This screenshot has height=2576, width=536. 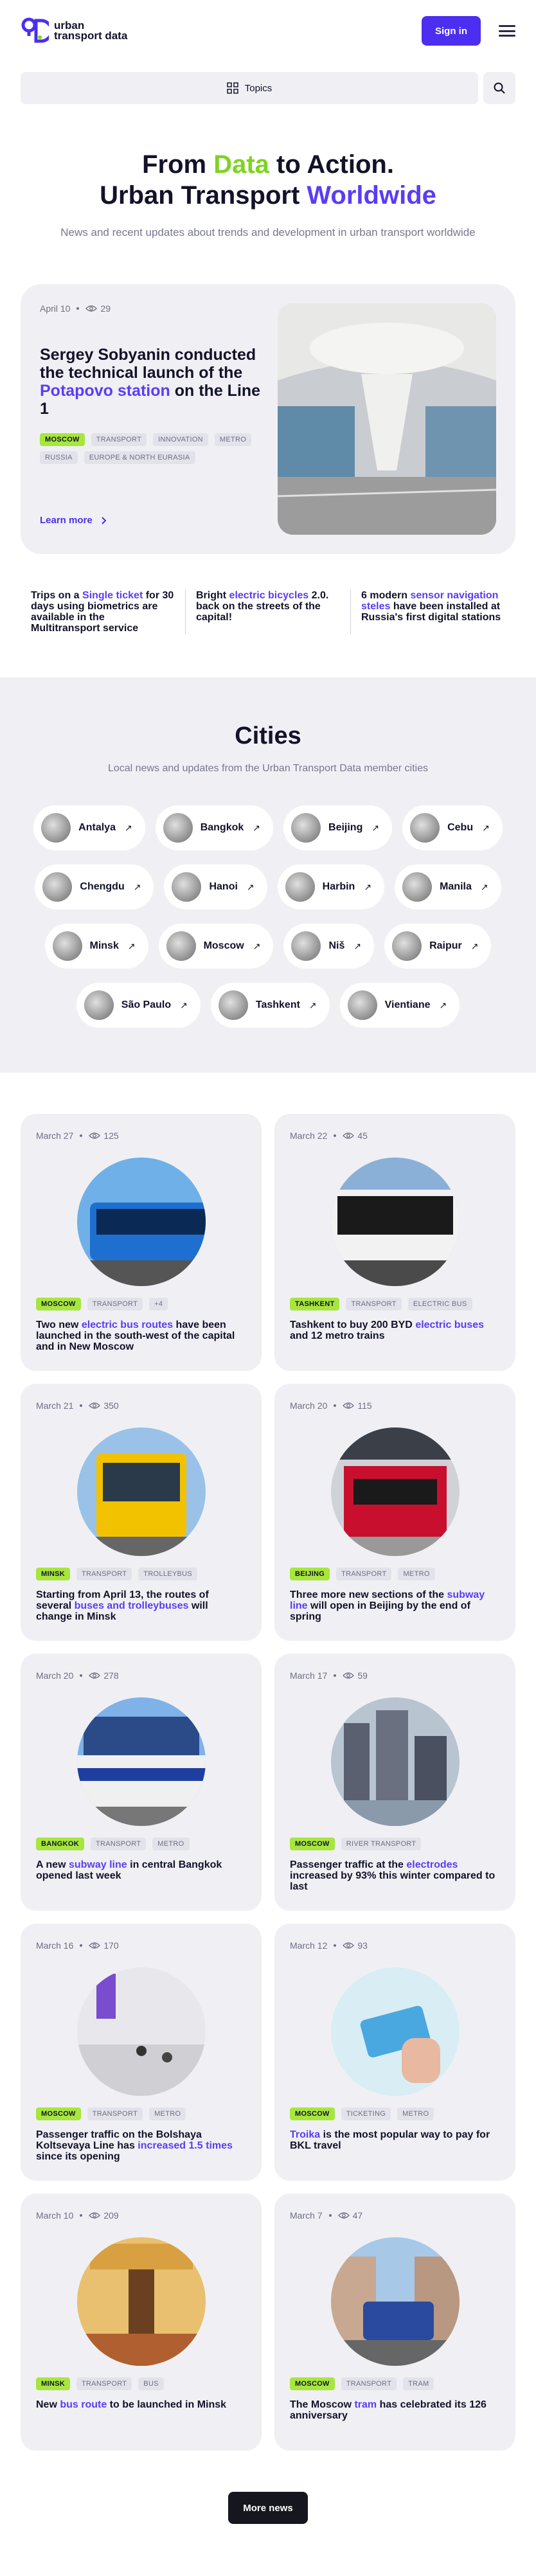 I want to click on news-meta: March 17 59, so click(x=395, y=1675).